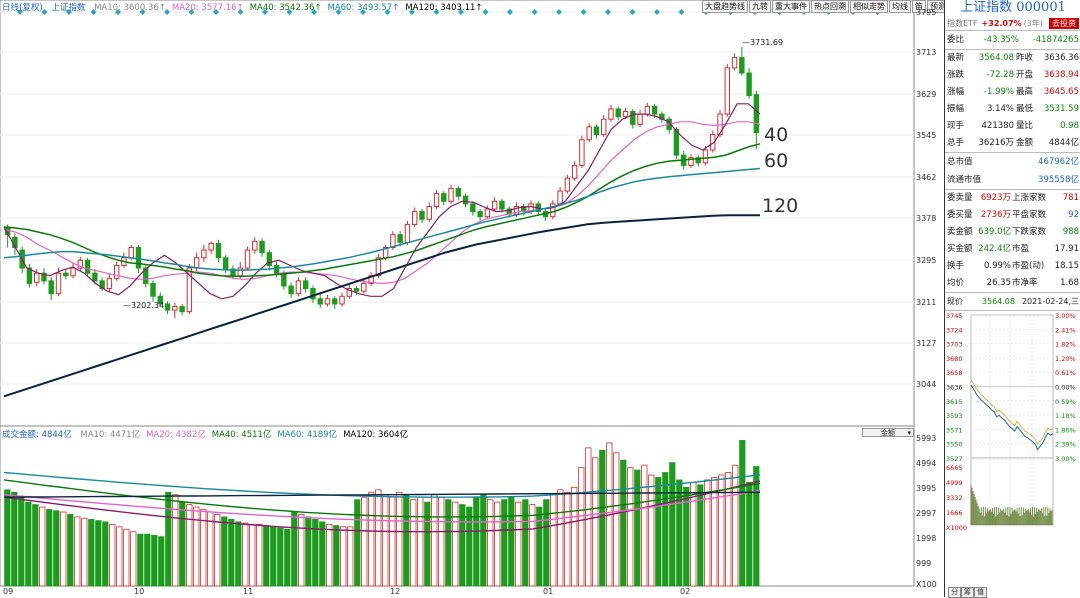 This screenshot has height=598, width=1080. I want to click on quote-value2: 3636.36, so click(1061, 58).